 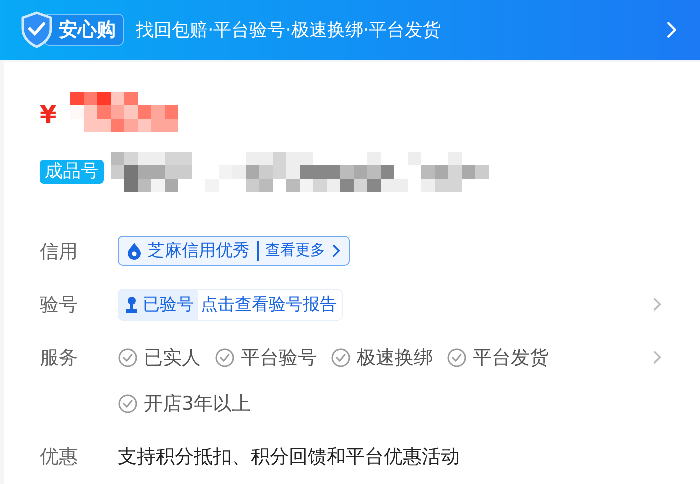 I want to click on row-label: 服务, so click(x=59, y=358).